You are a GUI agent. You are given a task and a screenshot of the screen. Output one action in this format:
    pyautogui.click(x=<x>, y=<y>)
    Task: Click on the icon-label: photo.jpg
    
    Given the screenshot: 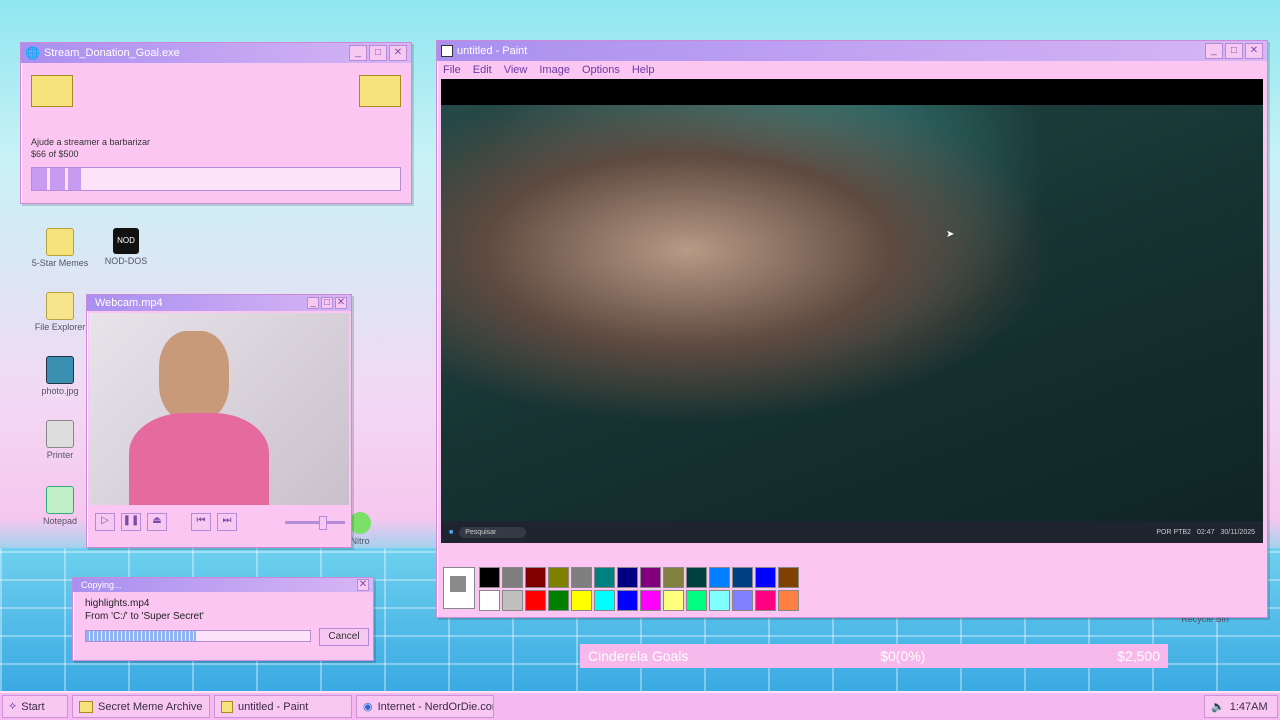 What is the action you would take?
    pyautogui.click(x=60, y=391)
    